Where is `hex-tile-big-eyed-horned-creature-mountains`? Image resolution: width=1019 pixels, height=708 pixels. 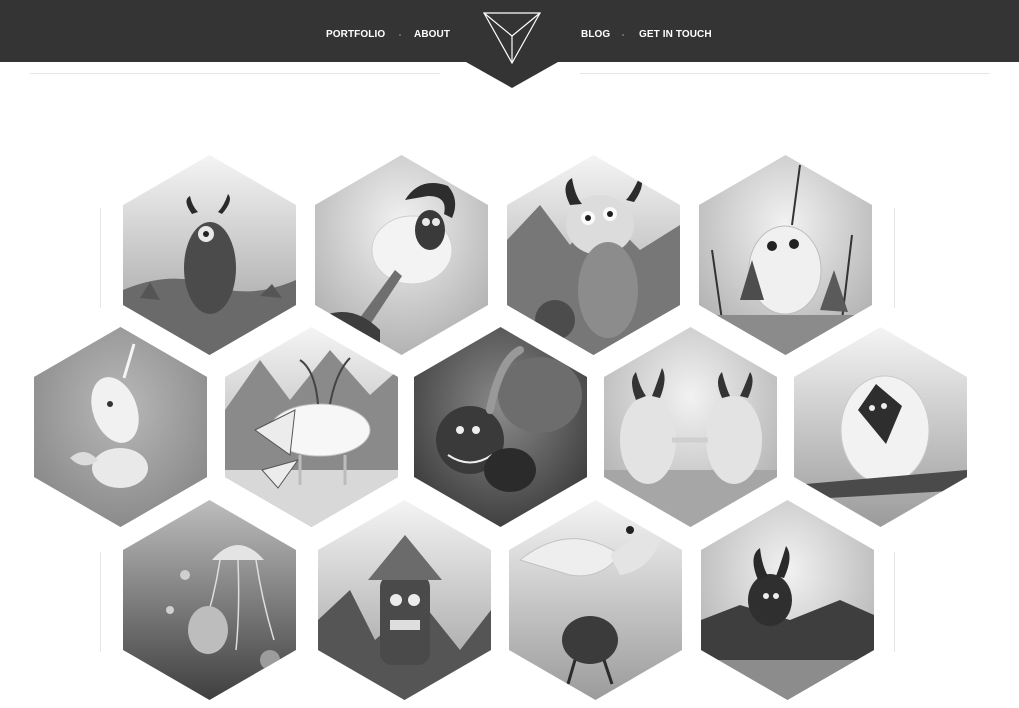
hex-tile-big-eyed-horned-creature-mountains is located at coordinates (593, 255).